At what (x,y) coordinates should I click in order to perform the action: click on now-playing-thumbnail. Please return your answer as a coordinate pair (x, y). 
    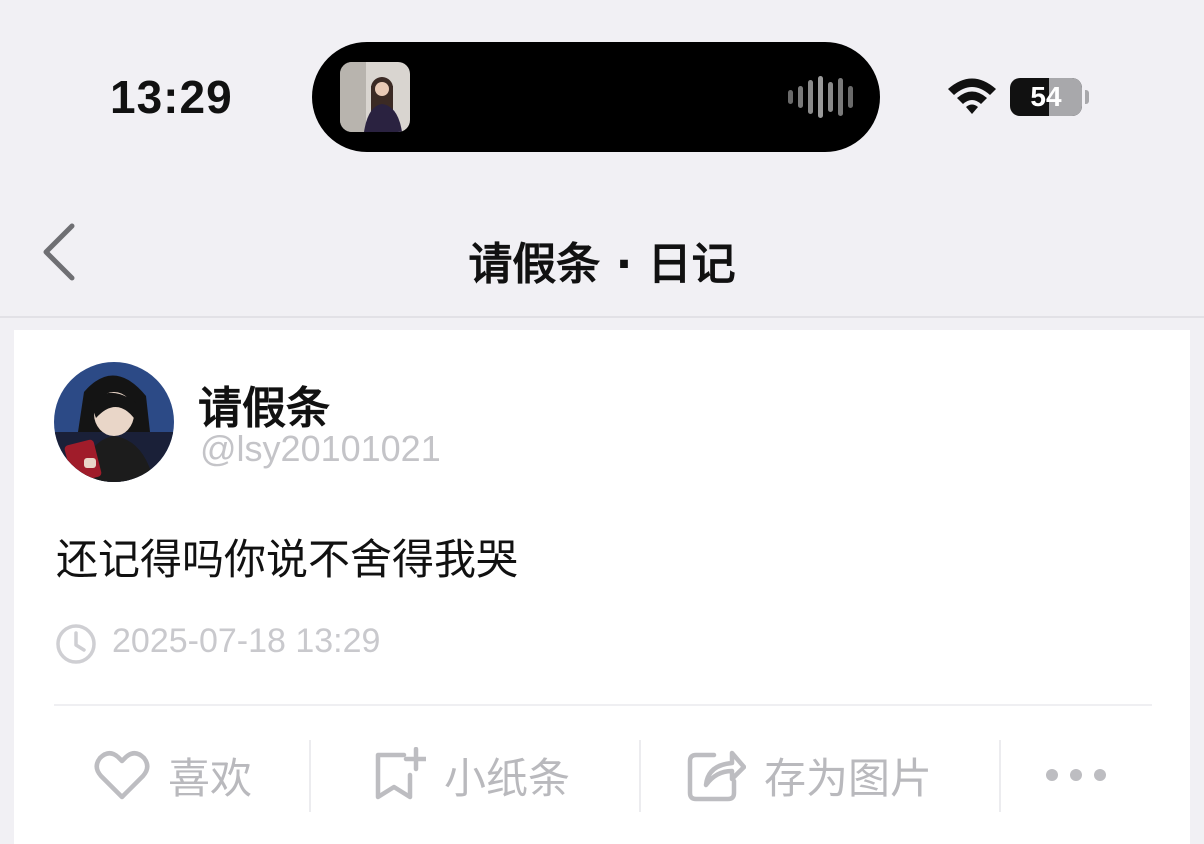
    Looking at the image, I should click on (375, 97).